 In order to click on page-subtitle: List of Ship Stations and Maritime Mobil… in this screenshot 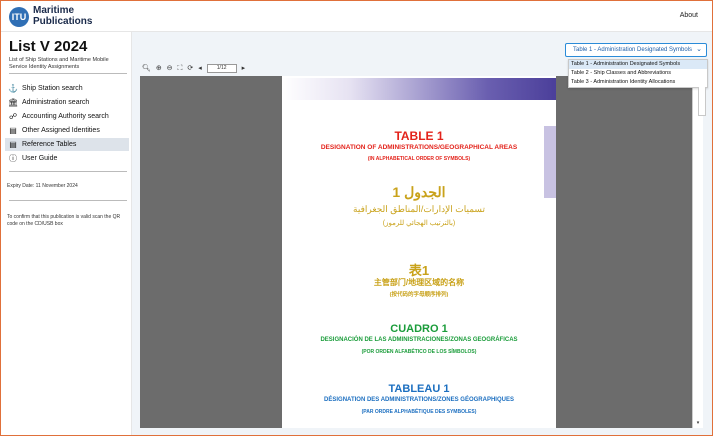, I will do `click(59, 63)`.